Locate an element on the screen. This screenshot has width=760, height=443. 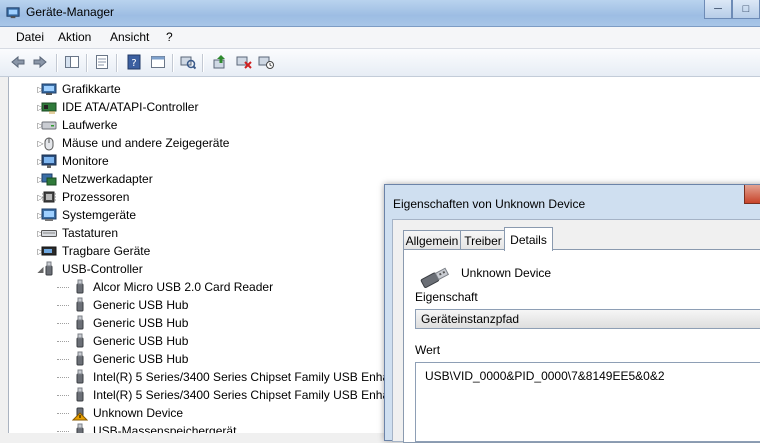
dialog-title: Eigenschaften von Unknown Device is located at coordinates (489, 204).